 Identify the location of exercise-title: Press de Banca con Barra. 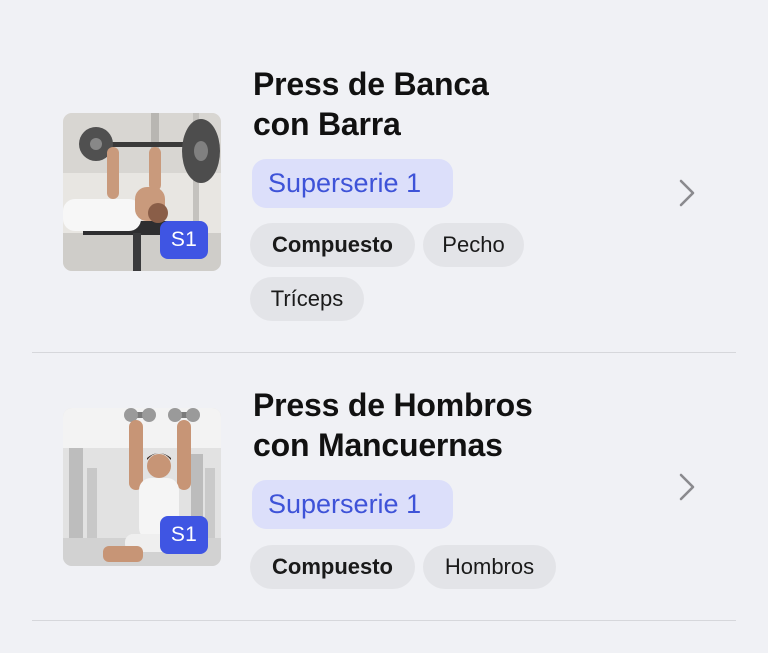
(371, 104).